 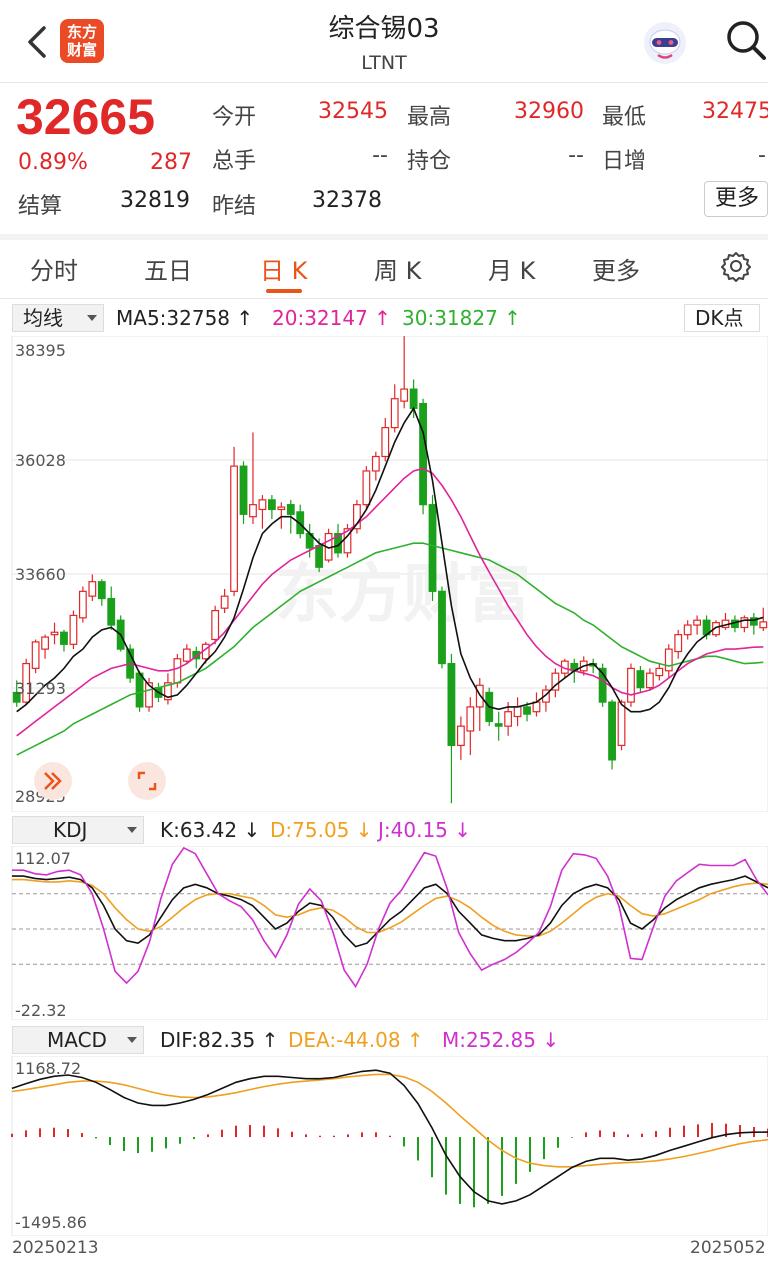 What do you see at coordinates (665, 43) in the screenshot?
I see `robot-avatar-icon` at bounding box center [665, 43].